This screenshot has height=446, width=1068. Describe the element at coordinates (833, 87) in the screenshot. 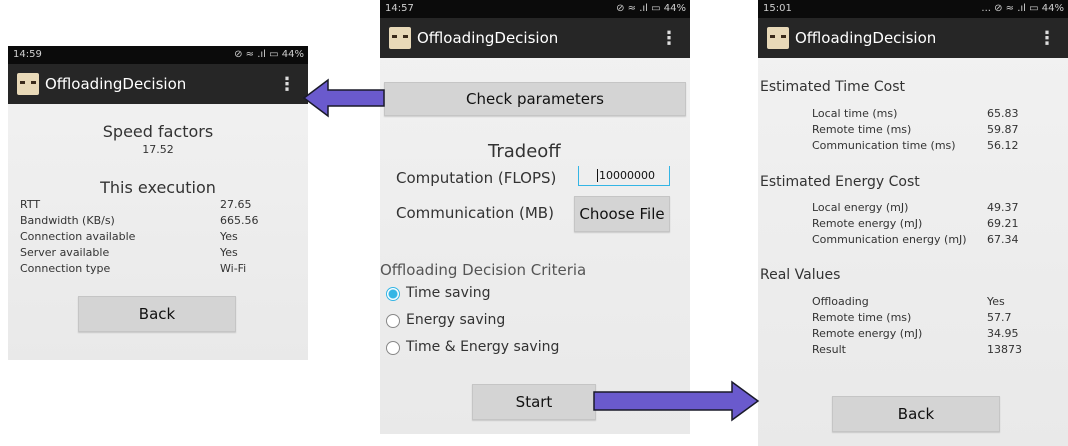

I see `estimated-time-heading: Estimated Time Cost` at that location.